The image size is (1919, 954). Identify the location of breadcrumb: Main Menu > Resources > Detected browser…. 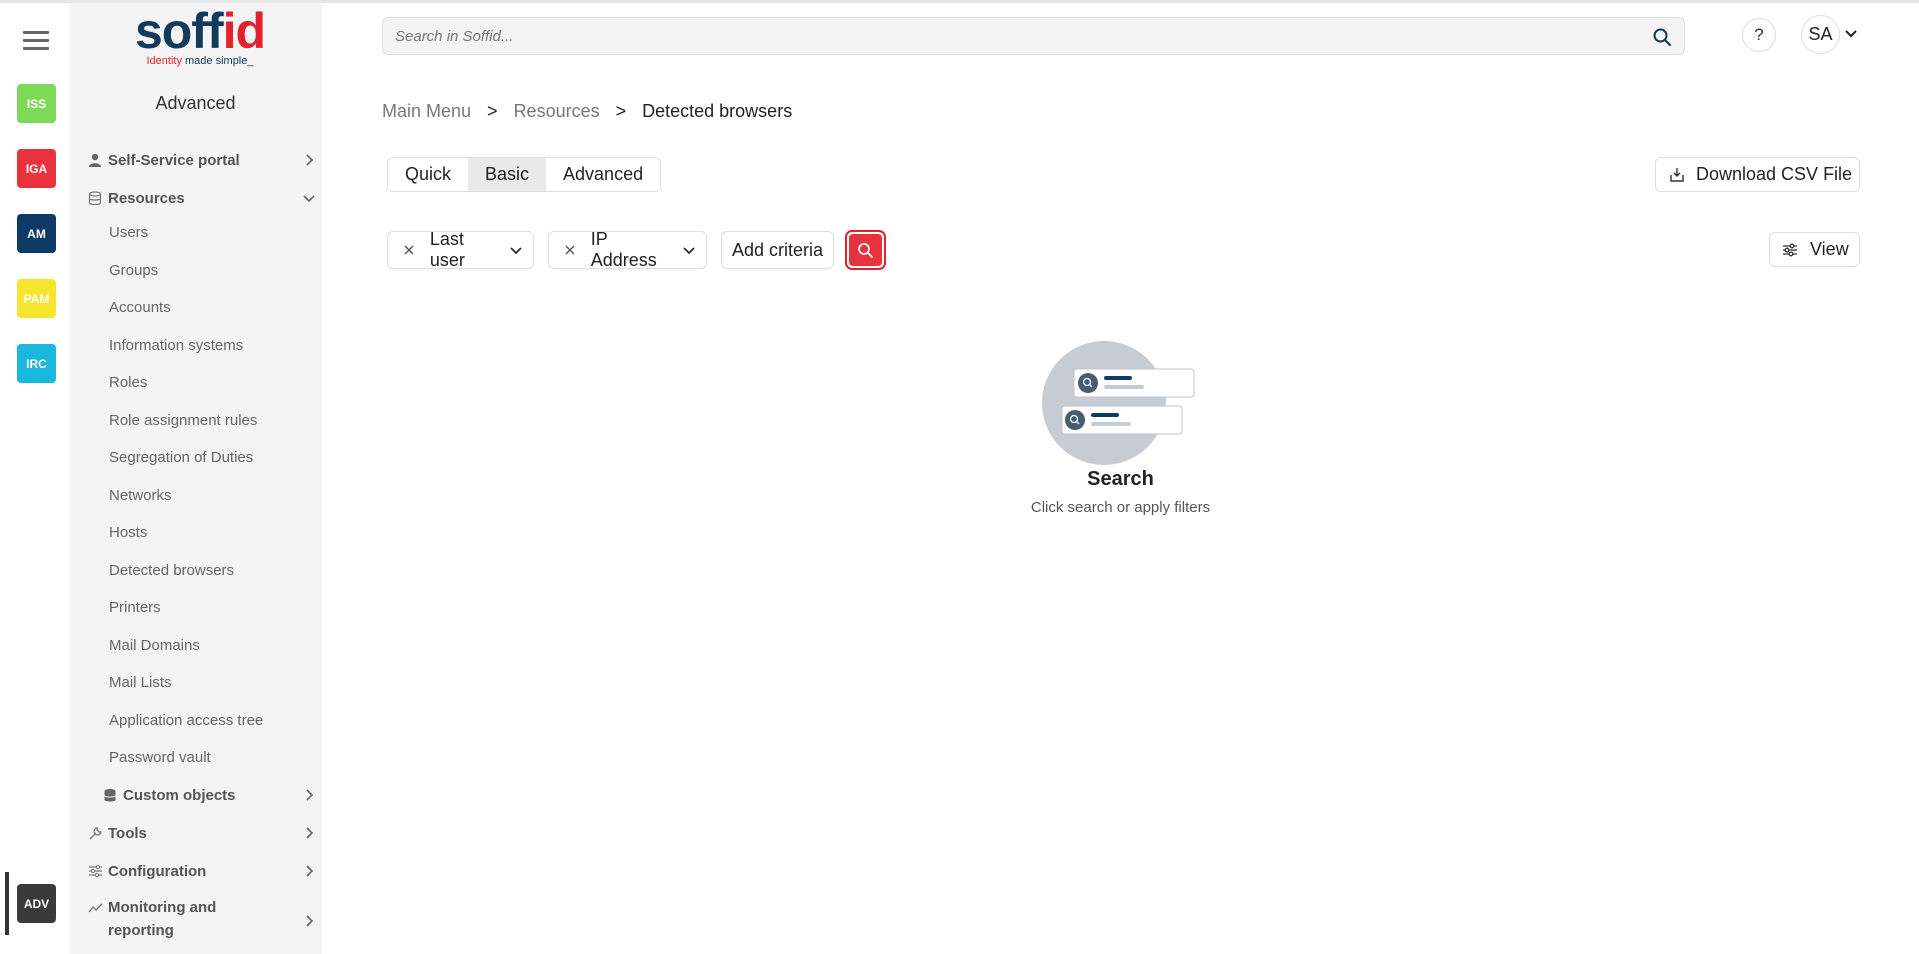
(587, 111).